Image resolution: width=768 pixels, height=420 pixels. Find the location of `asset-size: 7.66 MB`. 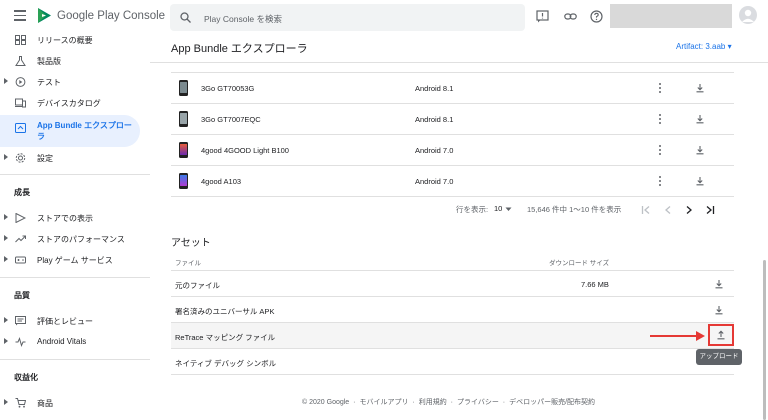

asset-size: 7.66 MB is located at coordinates (595, 284).